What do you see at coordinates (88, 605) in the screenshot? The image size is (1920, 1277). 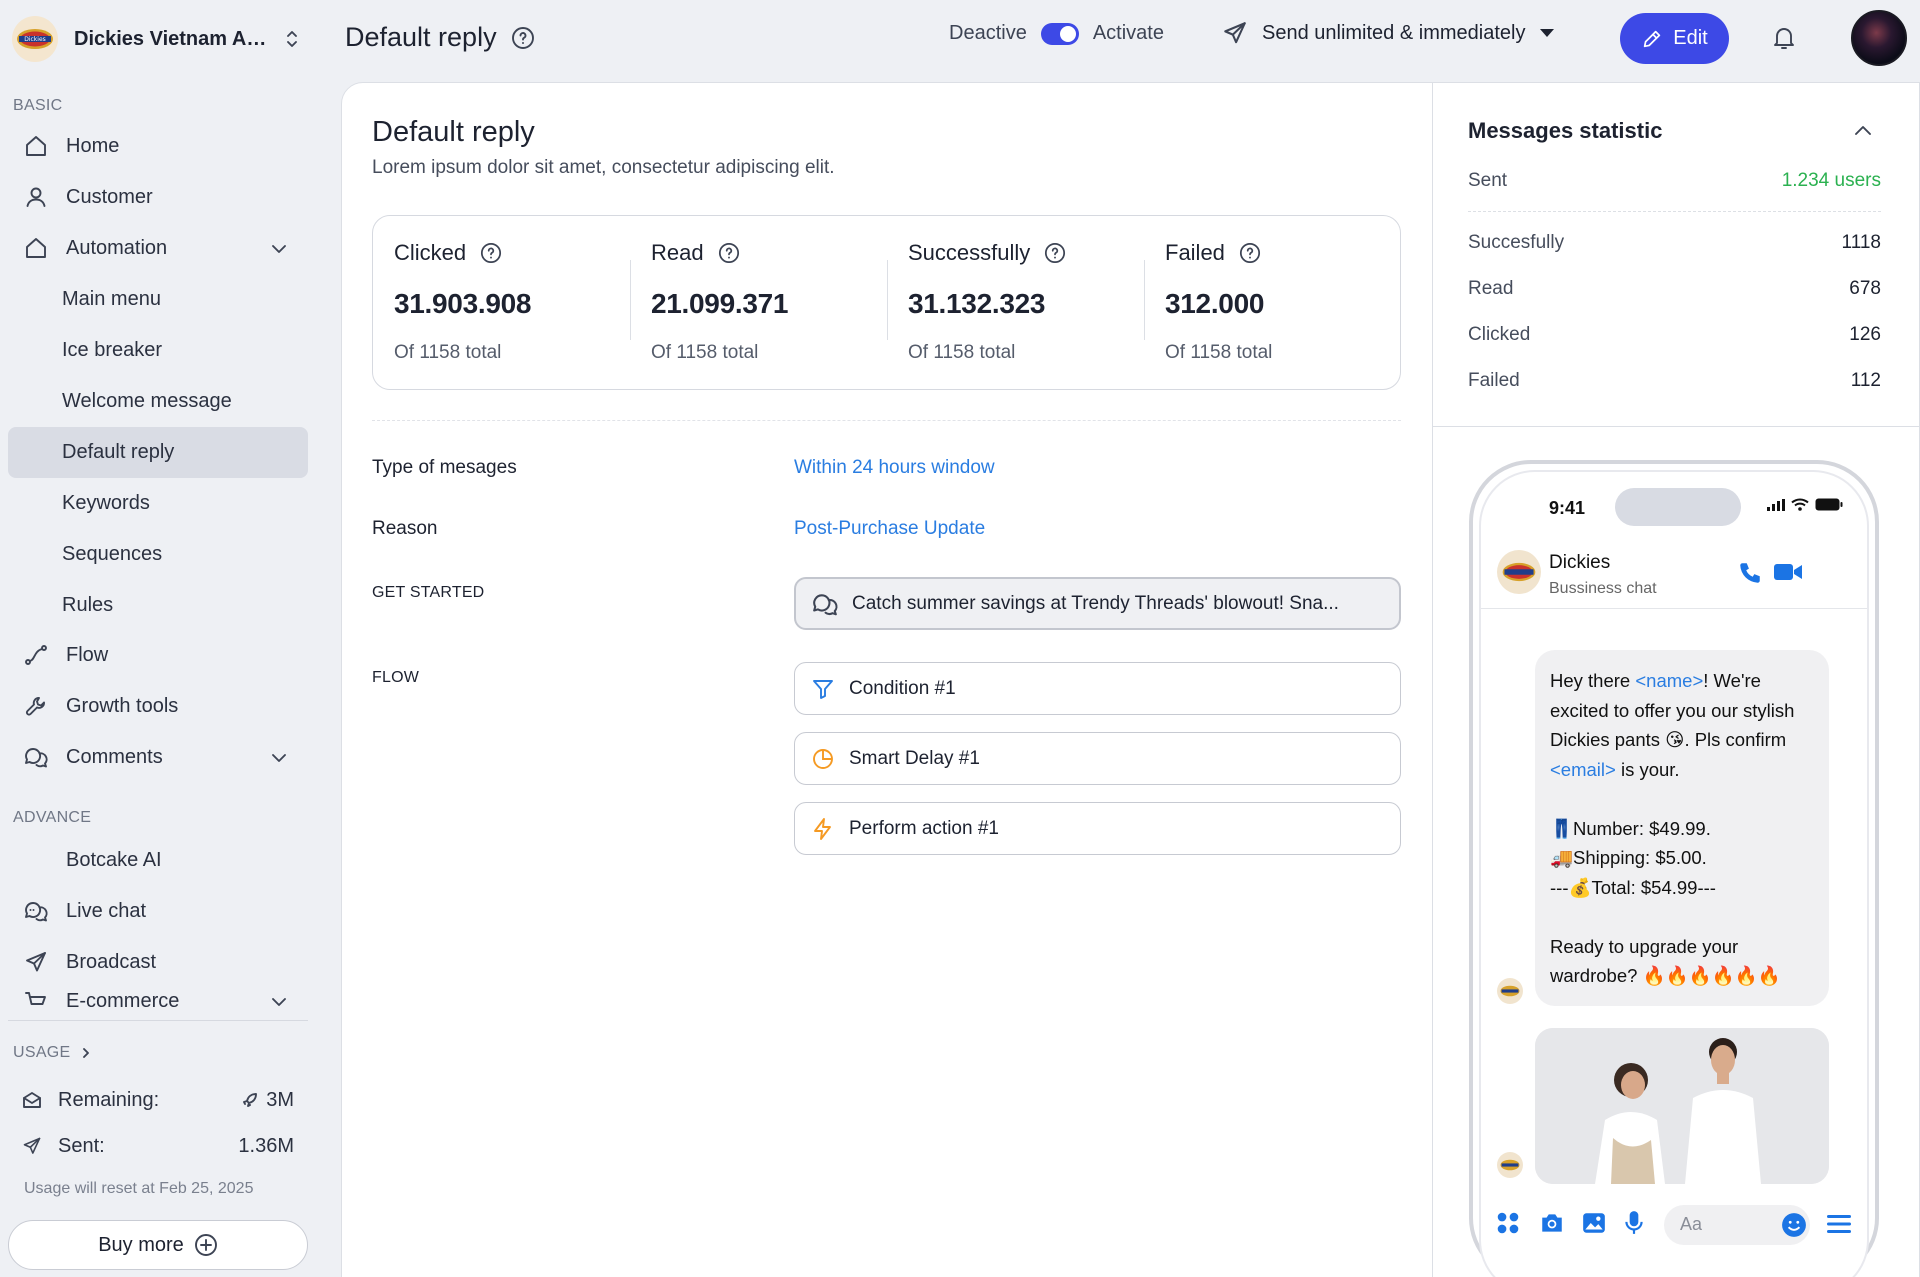 I see `sidebar-item-label: Rules` at bounding box center [88, 605].